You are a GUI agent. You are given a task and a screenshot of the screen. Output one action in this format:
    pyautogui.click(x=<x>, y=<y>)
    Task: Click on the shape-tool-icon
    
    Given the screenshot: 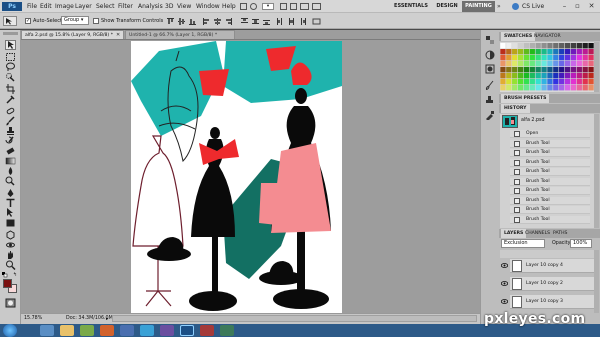 What is the action you would take?
    pyautogui.click(x=10, y=223)
    